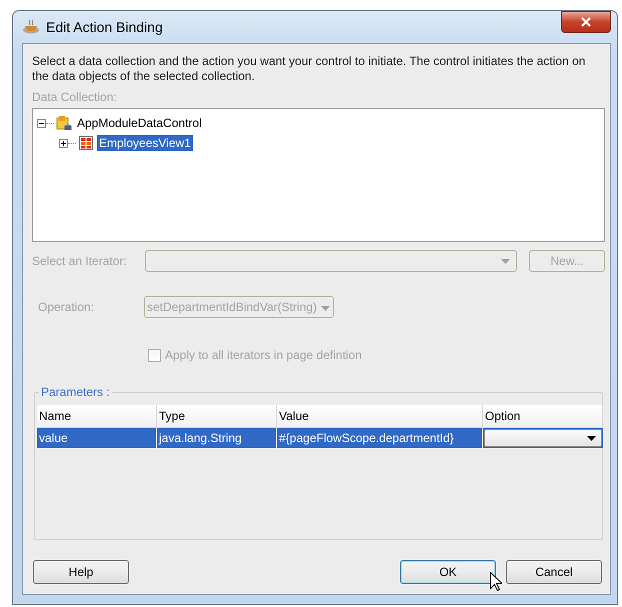 Image resolution: width=622 pixels, height=607 pixels. I want to click on column-header: Name, so click(97, 416).